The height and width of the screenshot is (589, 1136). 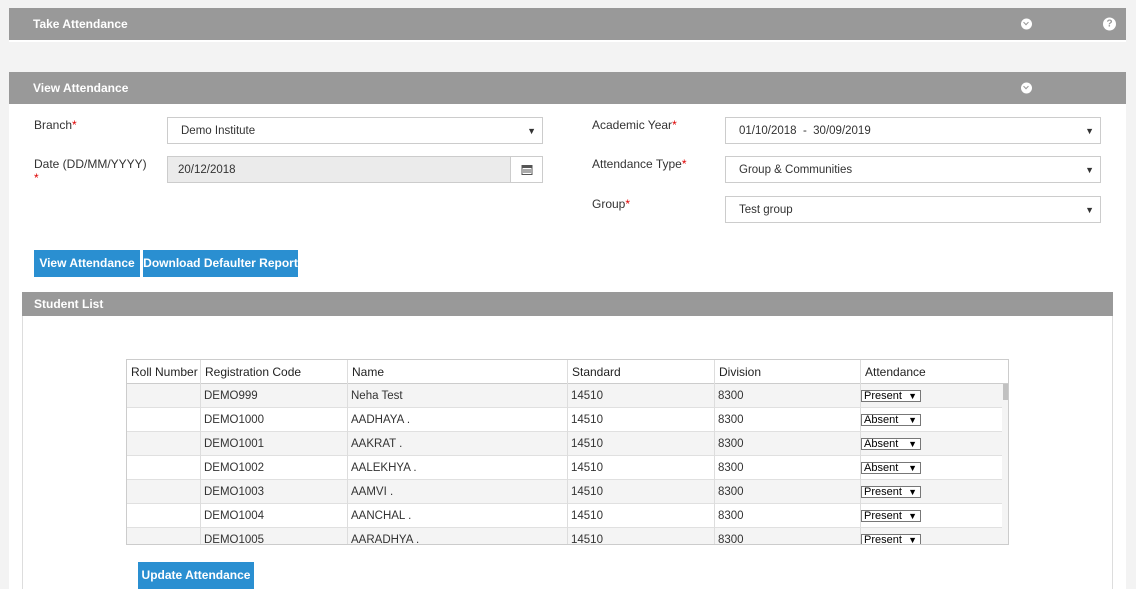 What do you see at coordinates (90, 171) in the screenshot?
I see `date-label: Date (DD/MM/YYYY) *` at bounding box center [90, 171].